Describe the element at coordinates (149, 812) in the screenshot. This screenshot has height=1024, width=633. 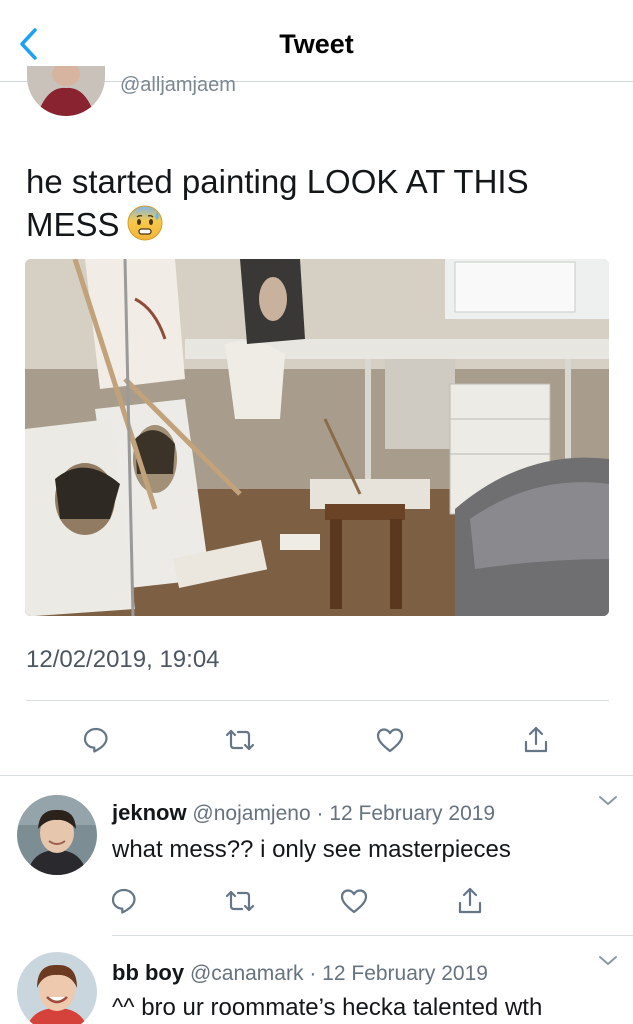
I see `reply-author-name: jeknow` at that location.